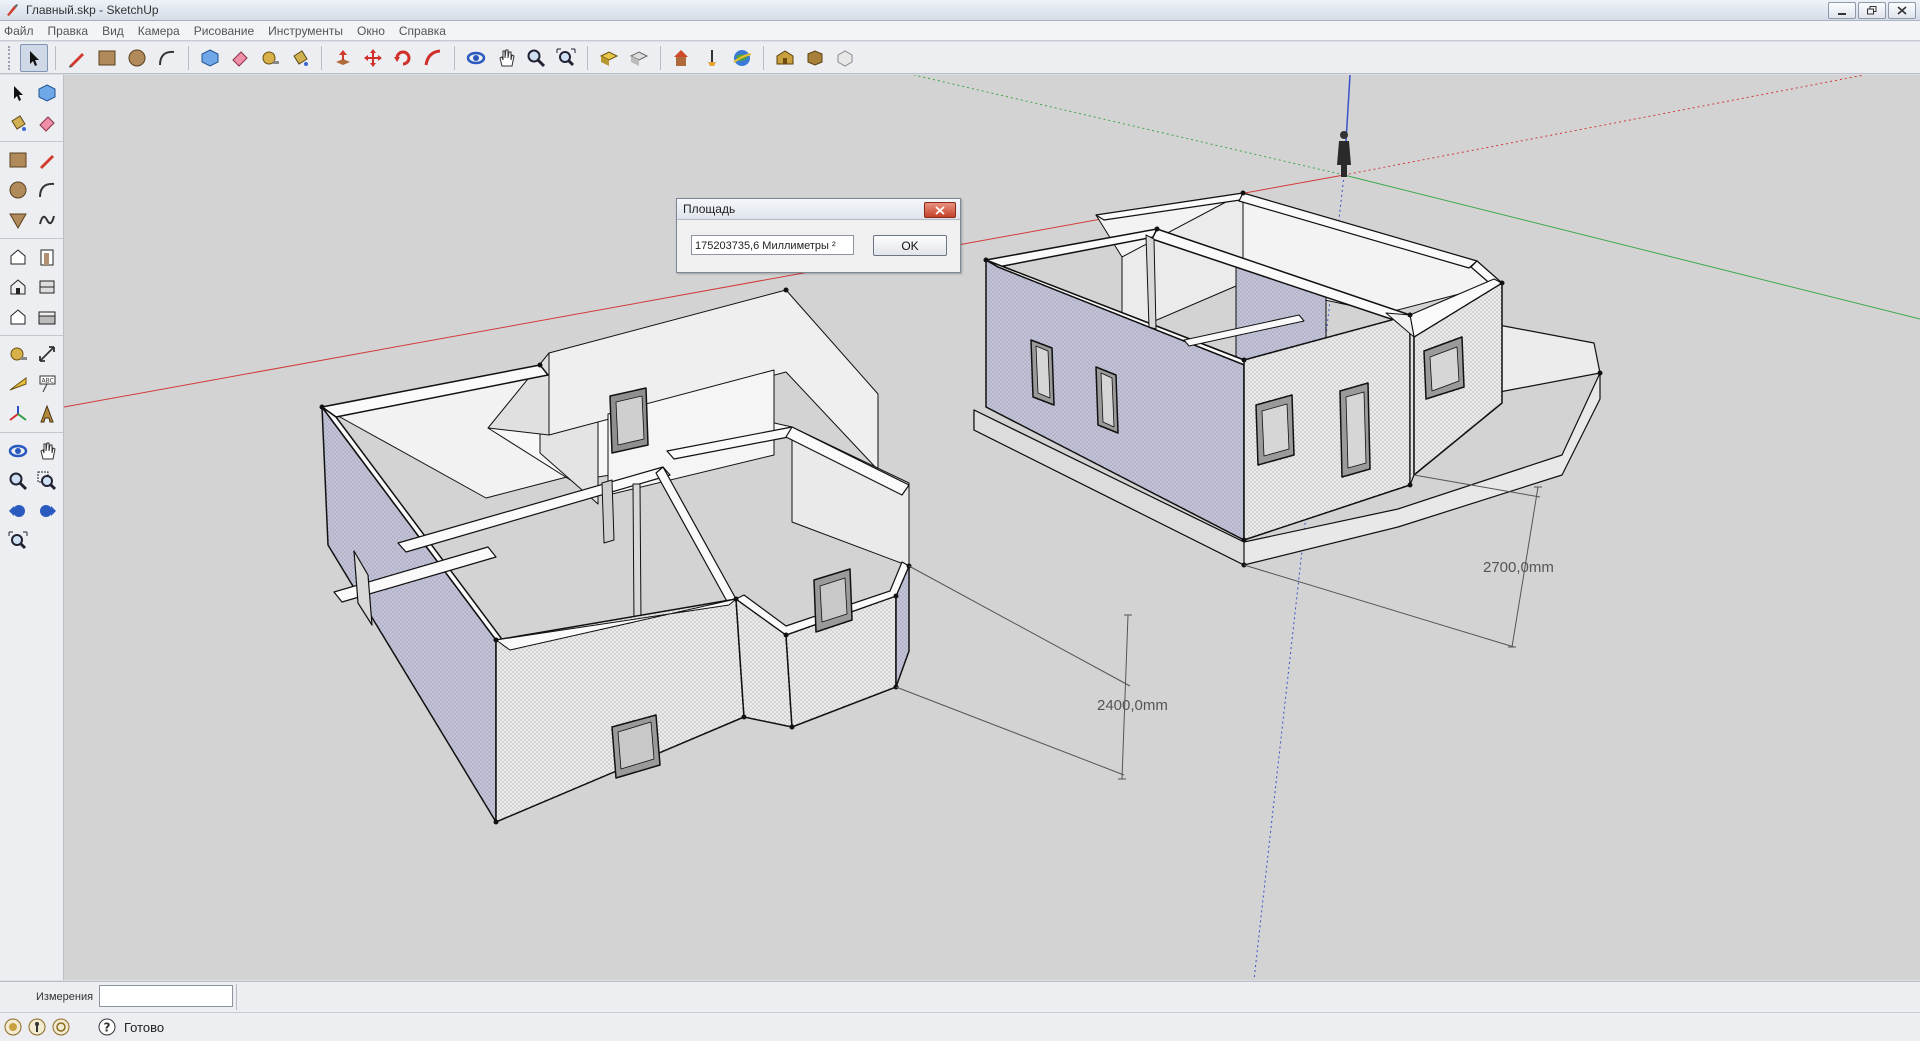 The width and height of the screenshot is (1920, 1041). I want to click on scale-tool-button, so click(47, 317).